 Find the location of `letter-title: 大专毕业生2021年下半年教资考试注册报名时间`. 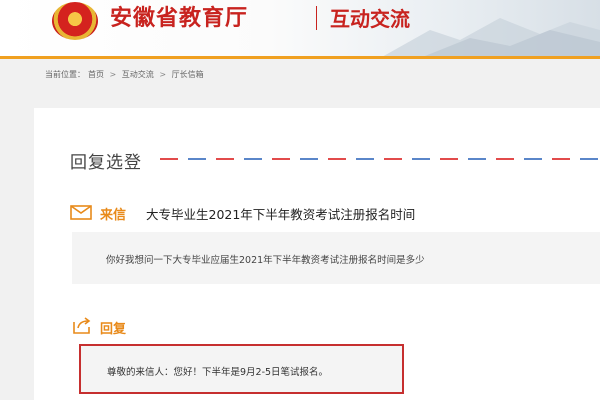

letter-title: 大专毕业生2021年下半年教资考试注册报名时间 is located at coordinates (281, 214).